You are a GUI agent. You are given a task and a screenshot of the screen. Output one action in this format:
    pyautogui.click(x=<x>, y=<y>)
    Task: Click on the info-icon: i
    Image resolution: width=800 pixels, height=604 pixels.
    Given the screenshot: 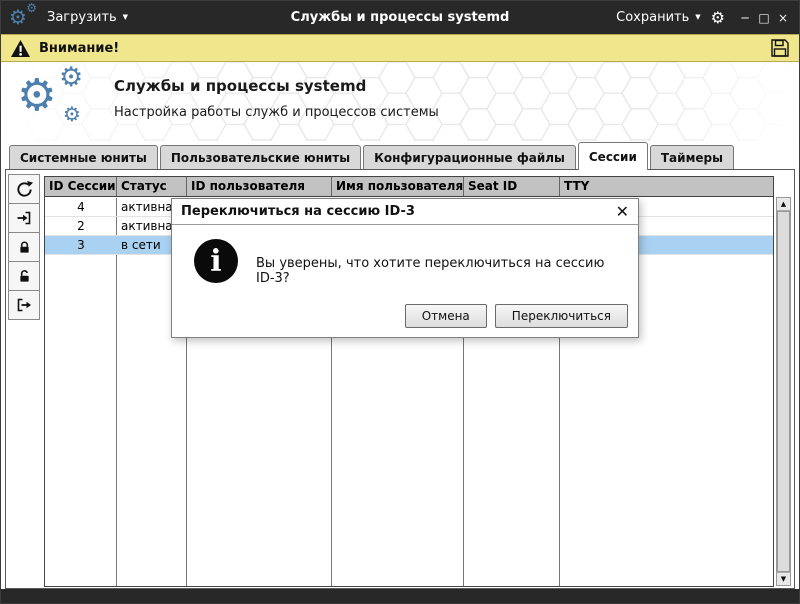 What is the action you would take?
    pyautogui.click(x=216, y=261)
    